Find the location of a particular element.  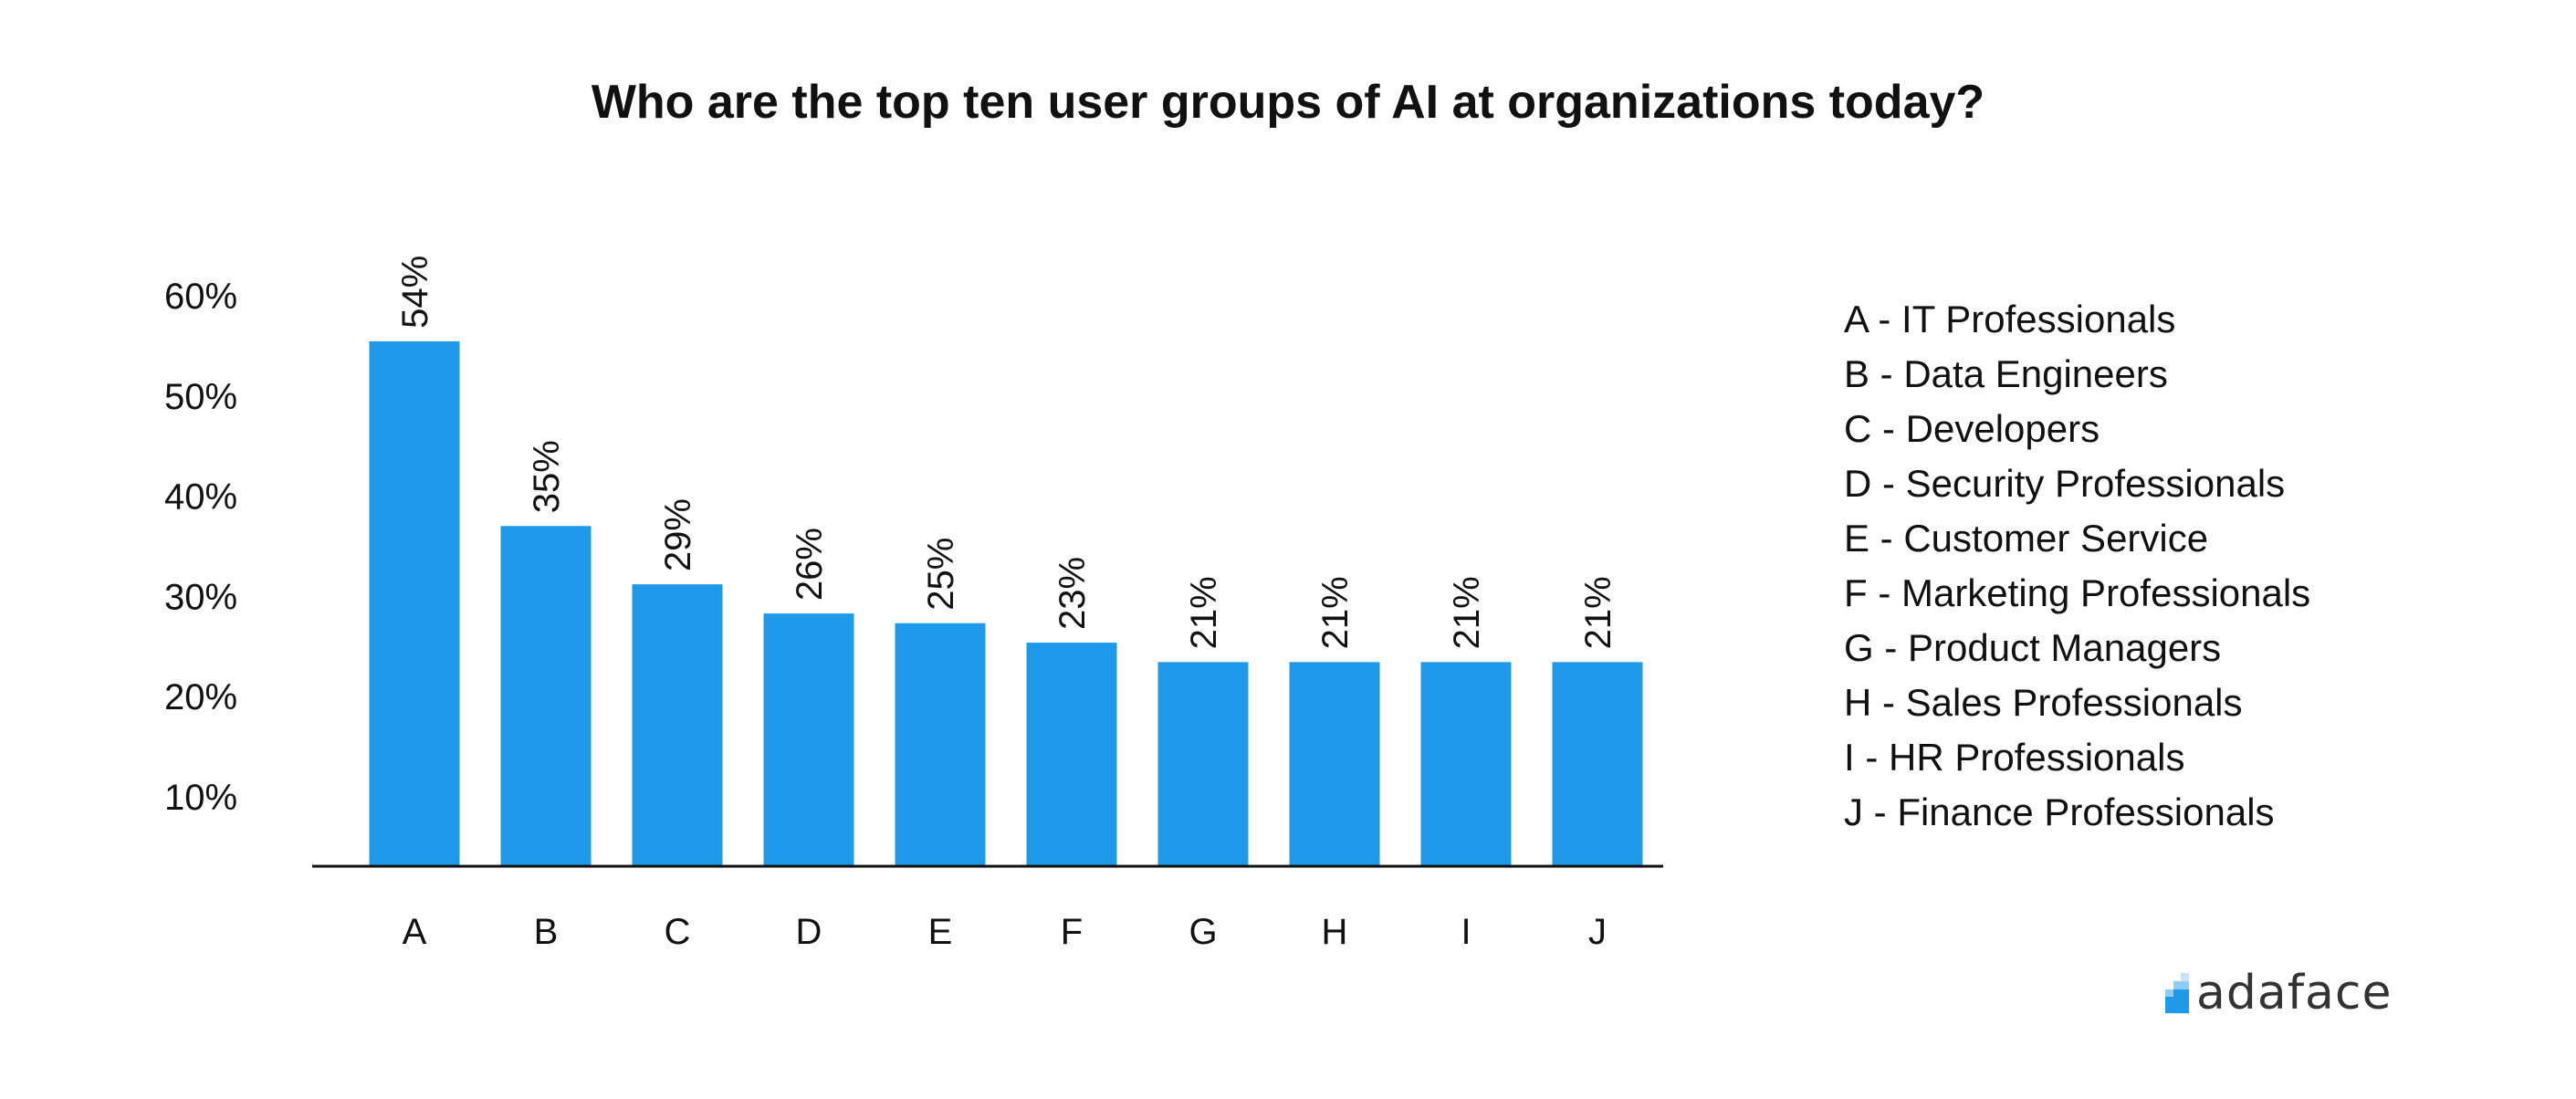

x-tick-label: B is located at coordinates (547, 932).